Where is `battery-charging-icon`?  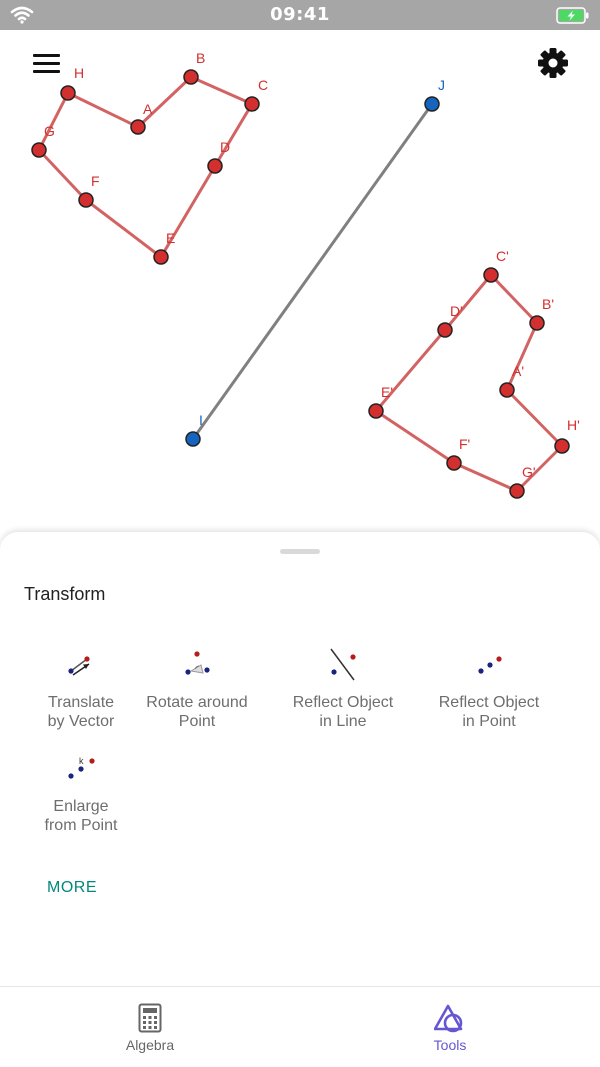 battery-charging-icon is located at coordinates (572, 15).